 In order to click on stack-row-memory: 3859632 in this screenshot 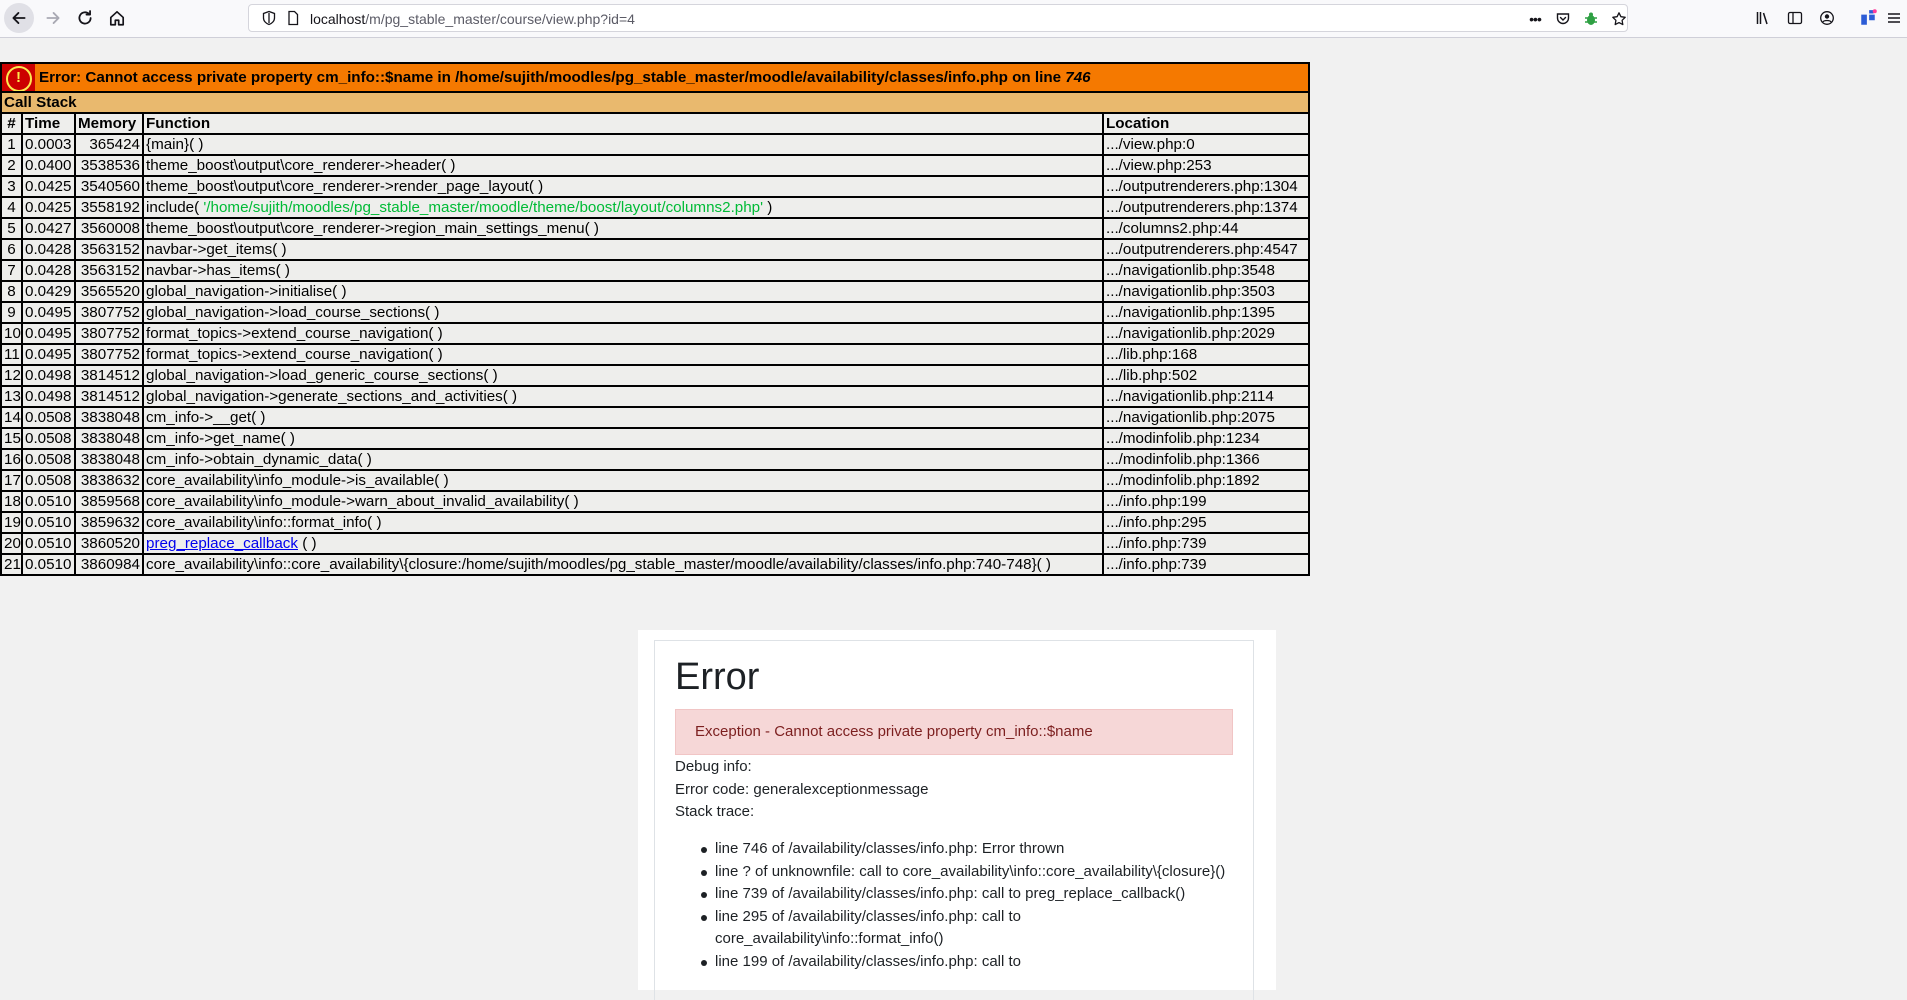, I will do `click(109, 522)`.